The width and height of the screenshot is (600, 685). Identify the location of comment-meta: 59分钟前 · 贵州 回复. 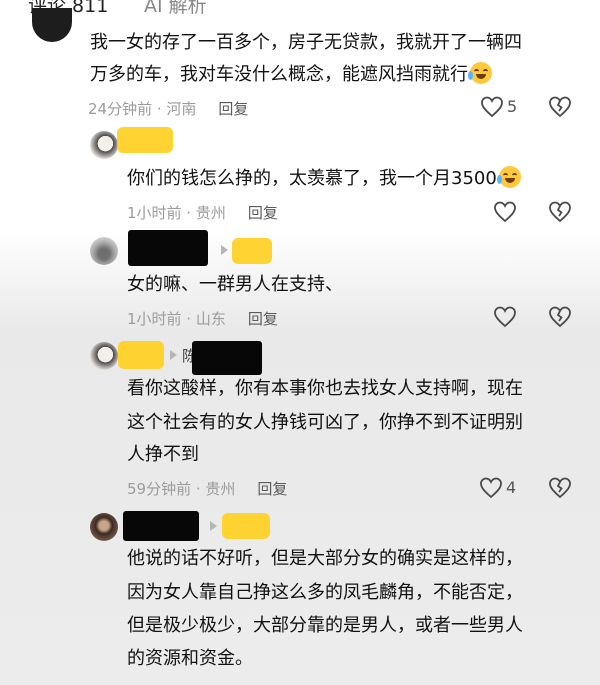
(207, 488).